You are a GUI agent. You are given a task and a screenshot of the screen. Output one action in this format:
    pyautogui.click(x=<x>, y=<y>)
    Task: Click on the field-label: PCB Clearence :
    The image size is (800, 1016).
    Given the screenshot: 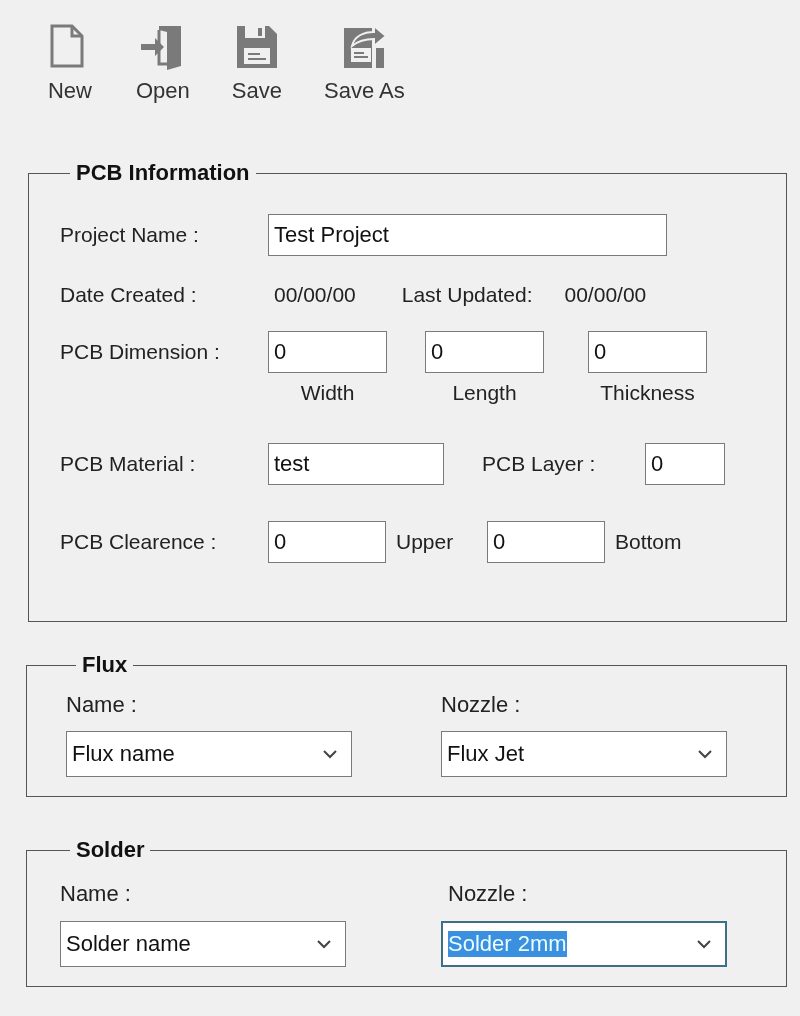 What is the action you would take?
    pyautogui.click(x=139, y=542)
    